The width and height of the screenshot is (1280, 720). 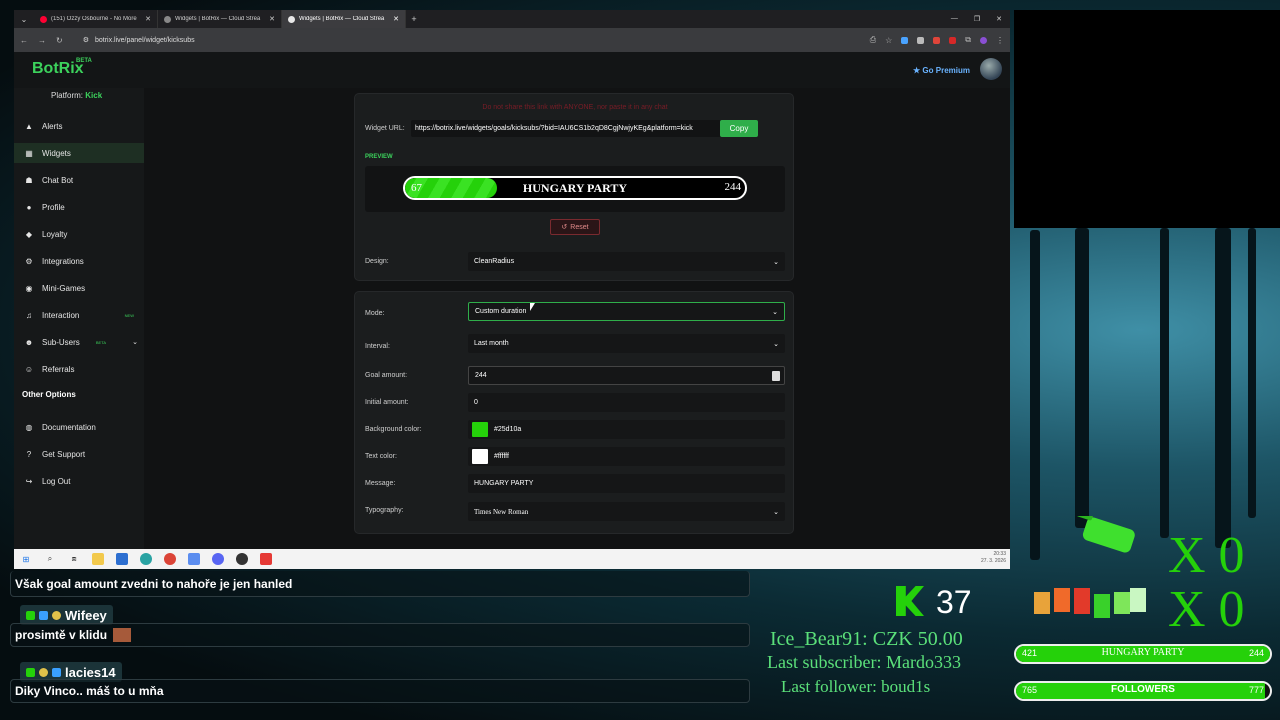 What do you see at coordinates (1147, 119) in the screenshot?
I see `camera-placeholder` at bounding box center [1147, 119].